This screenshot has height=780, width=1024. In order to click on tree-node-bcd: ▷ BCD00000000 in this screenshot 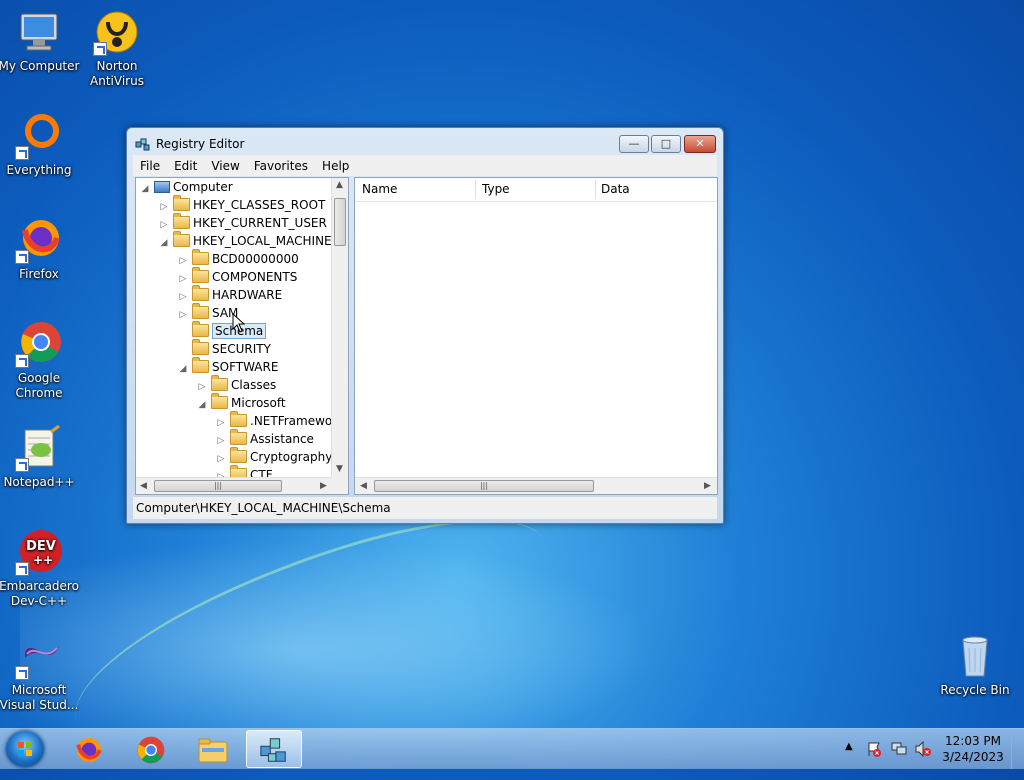, I will do `click(238, 258)`.